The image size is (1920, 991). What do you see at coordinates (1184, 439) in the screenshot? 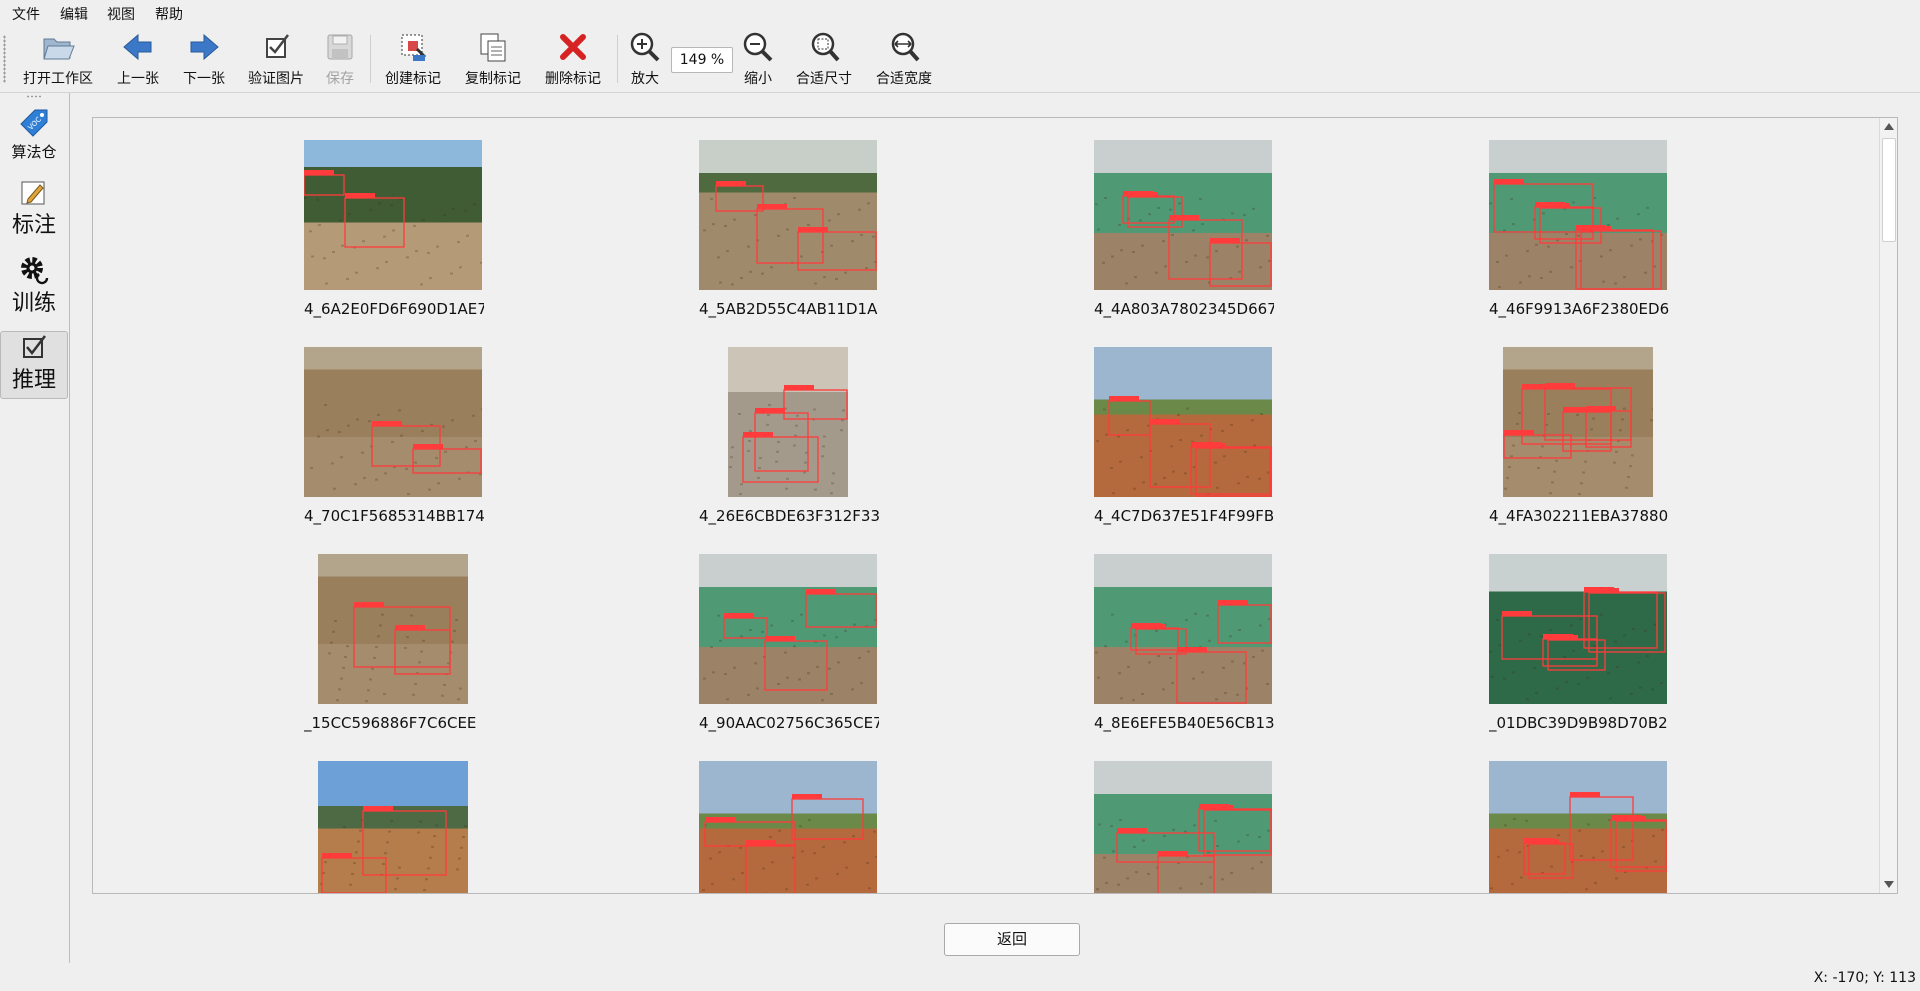
I see `thumbnail-item: 4_4C7D637E51F4F99FB` at bounding box center [1184, 439].